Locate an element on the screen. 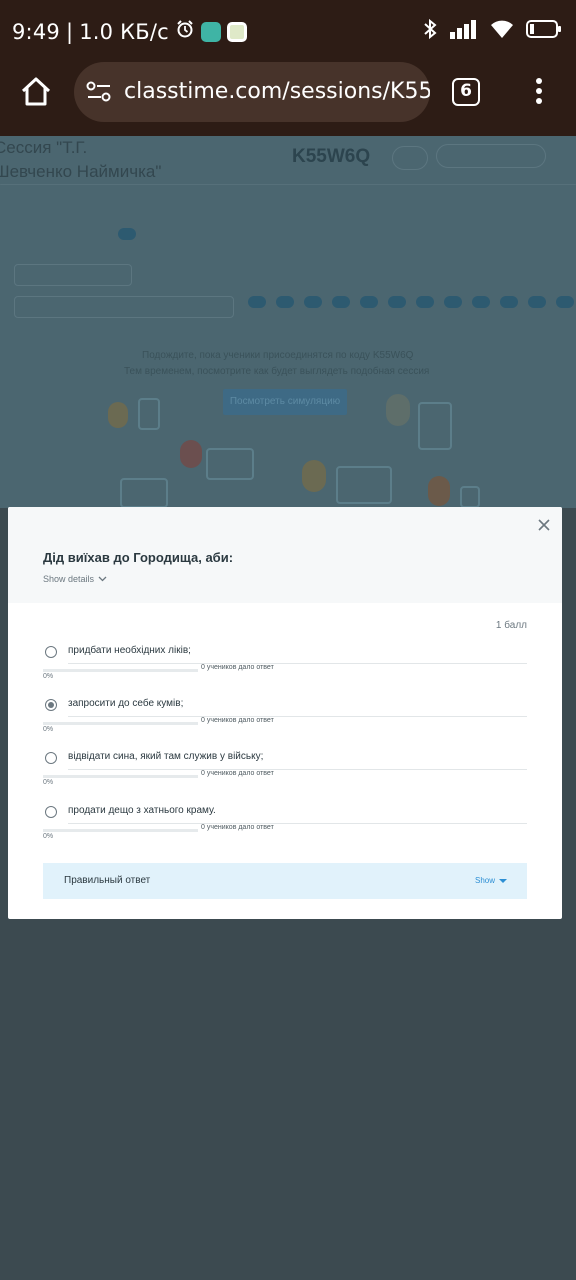  status-right is located at coordinates (492, 31).